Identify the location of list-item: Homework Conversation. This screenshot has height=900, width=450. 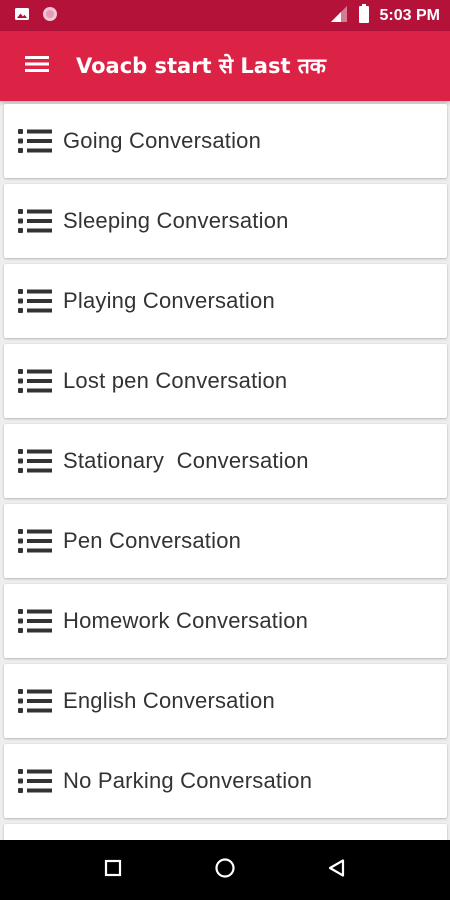
(225, 621).